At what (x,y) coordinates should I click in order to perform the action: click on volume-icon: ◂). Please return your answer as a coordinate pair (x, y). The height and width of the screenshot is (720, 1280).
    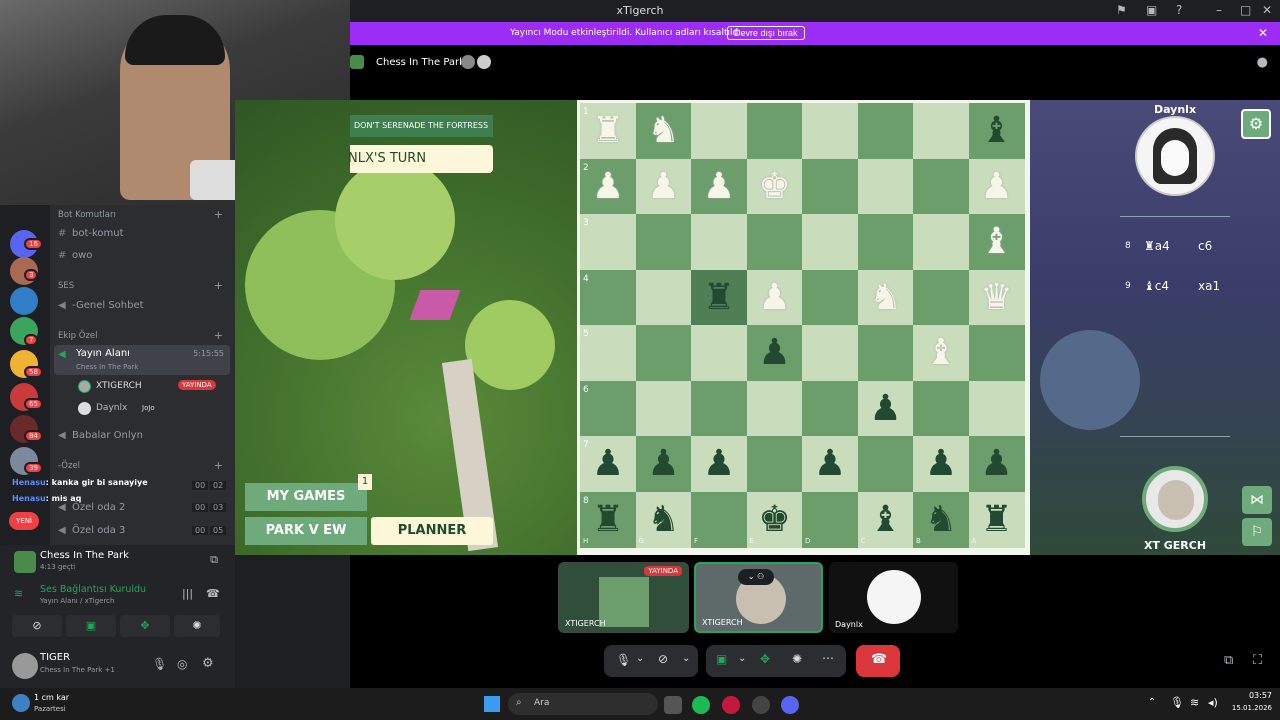
    Looking at the image, I should click on (1213, 702).